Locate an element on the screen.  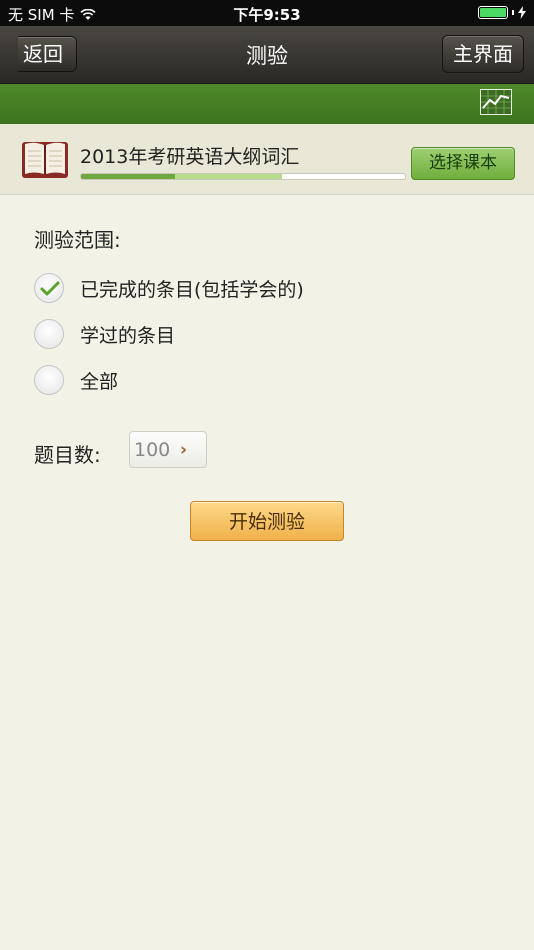
radio-option-studied: 学过的条目 is located at coordinates (104, 334).